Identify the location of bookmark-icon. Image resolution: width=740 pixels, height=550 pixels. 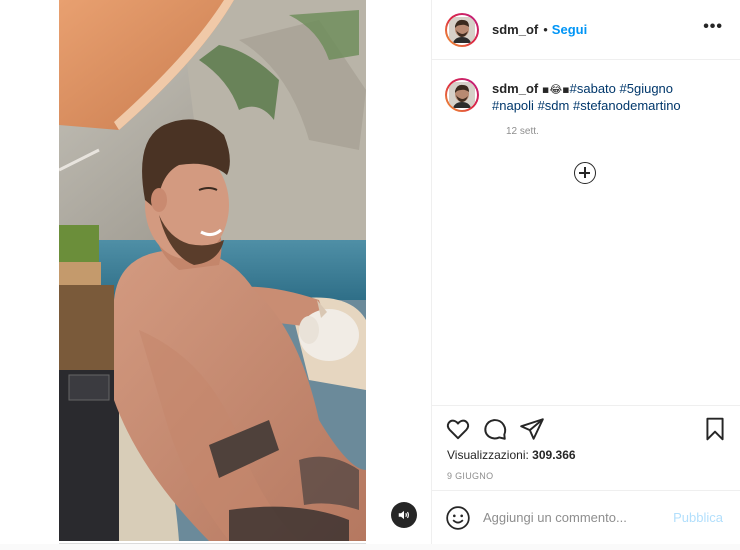
(715, 429).